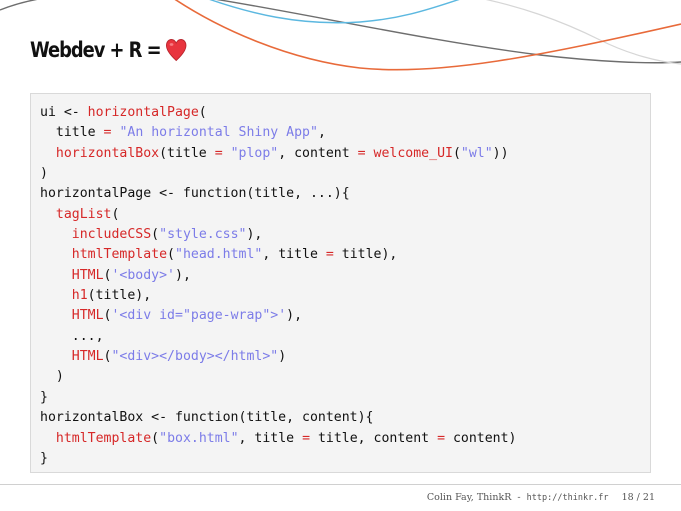 The height and width of the screenshot is (511, 681). I want to click on gray-curve-right, so click(448, 32).